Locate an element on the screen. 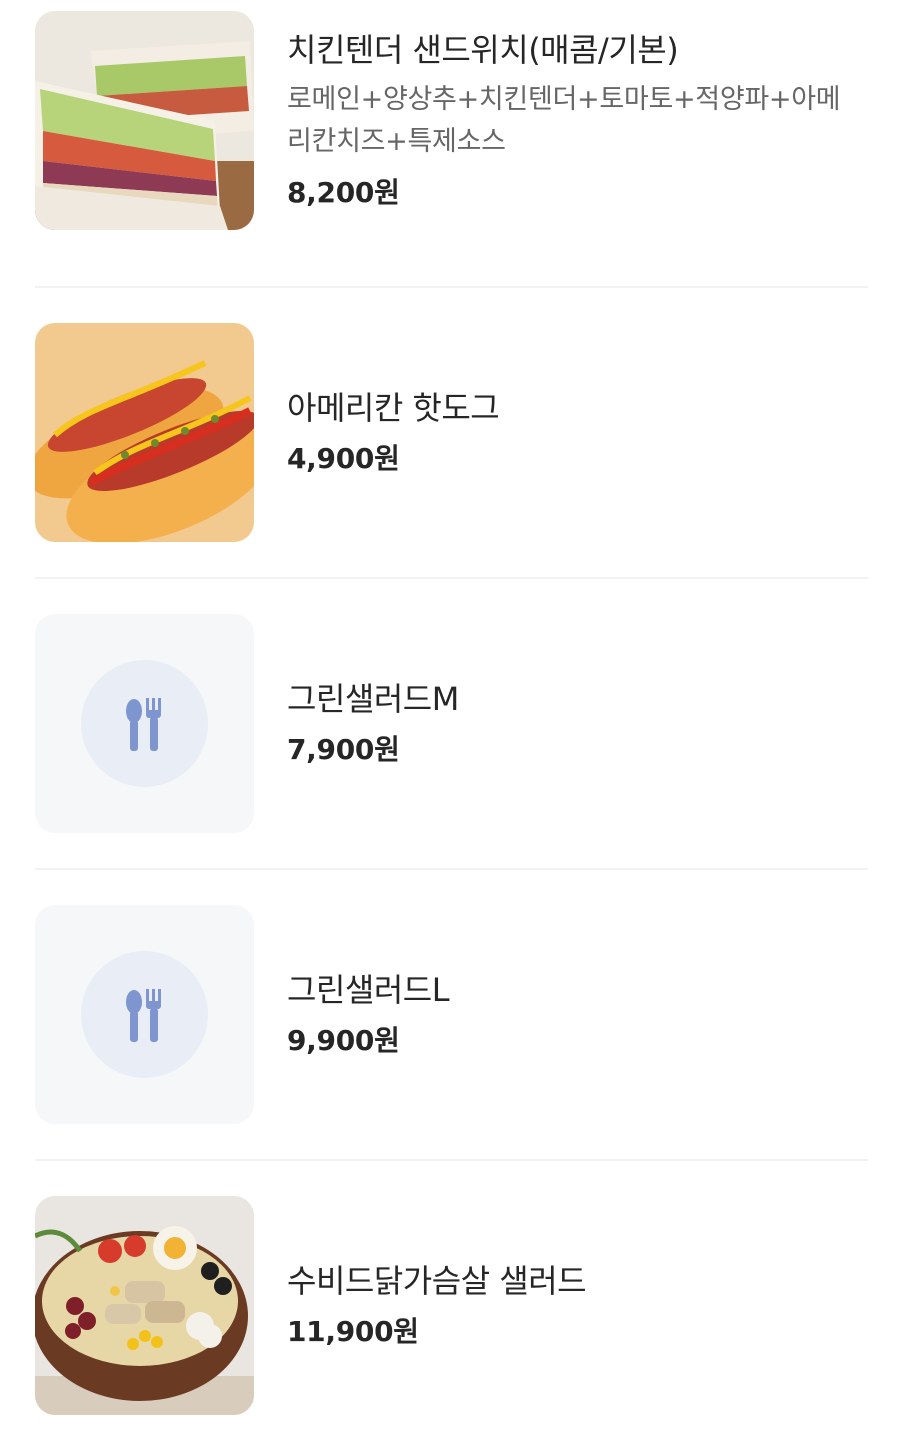 Image resolution: width=900 pixels, height=1434 pixels. menu-item-sous-vide-chicken-salad: 수비드닭가슴살 샐러드 11,900원 is located at coordinates (451, 1305).